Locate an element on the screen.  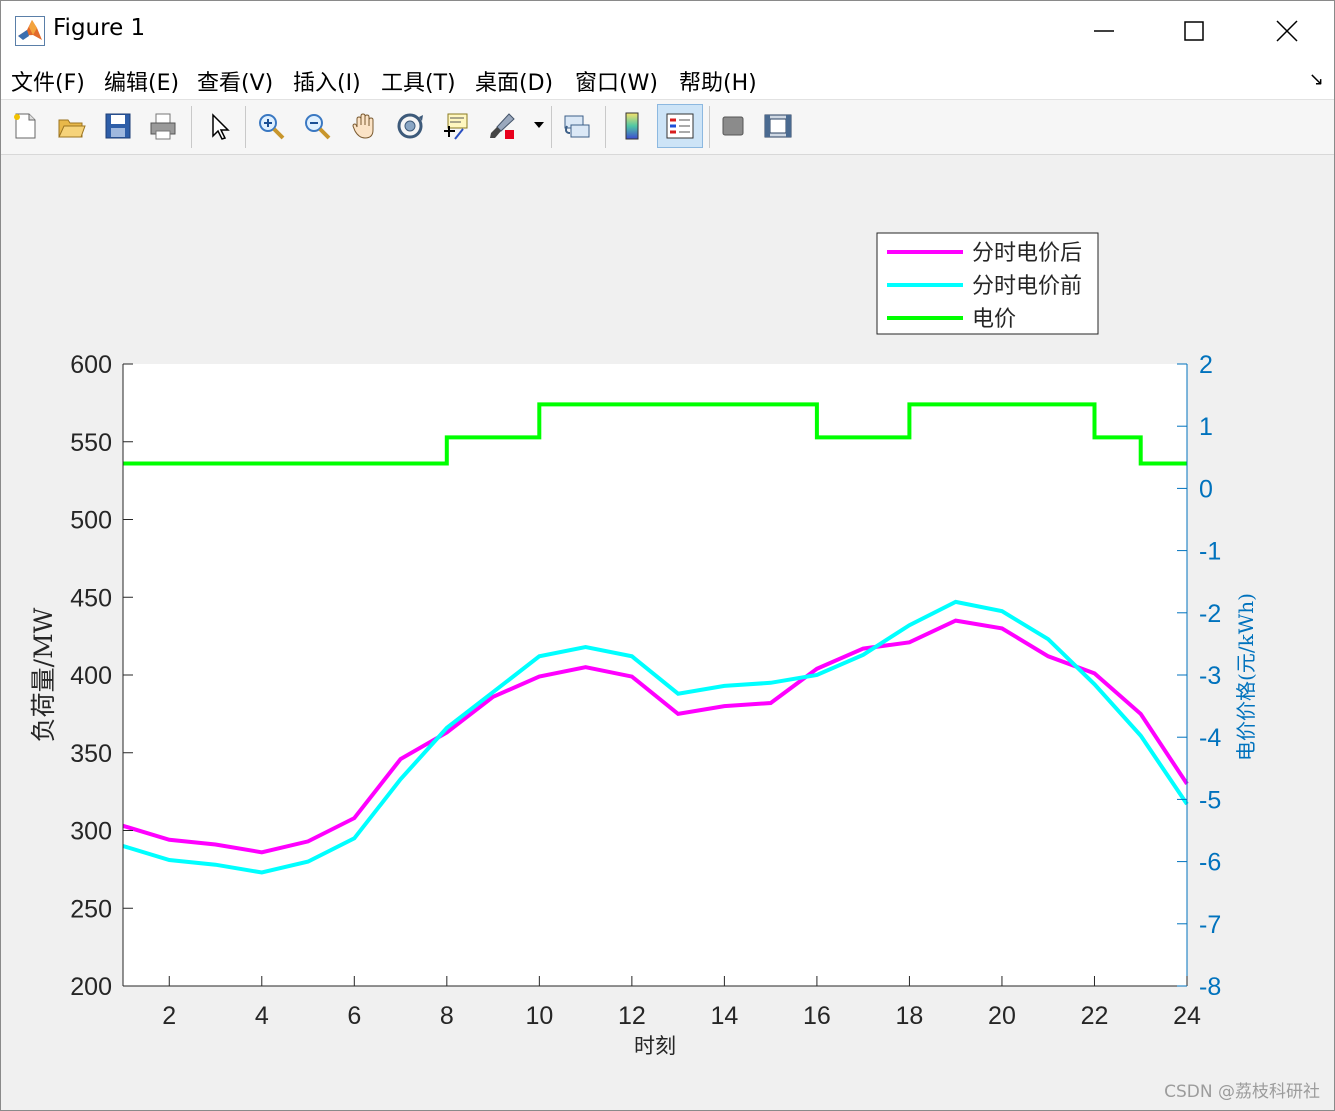
x-tick-label: 6 is located at coordinates (354, 1016).